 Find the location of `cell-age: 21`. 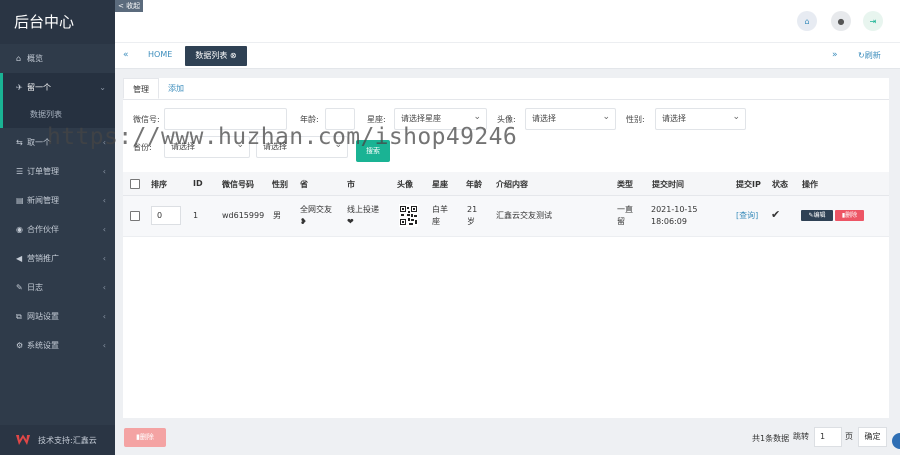

cell-age: 21 is located at coordinates (472, 209).